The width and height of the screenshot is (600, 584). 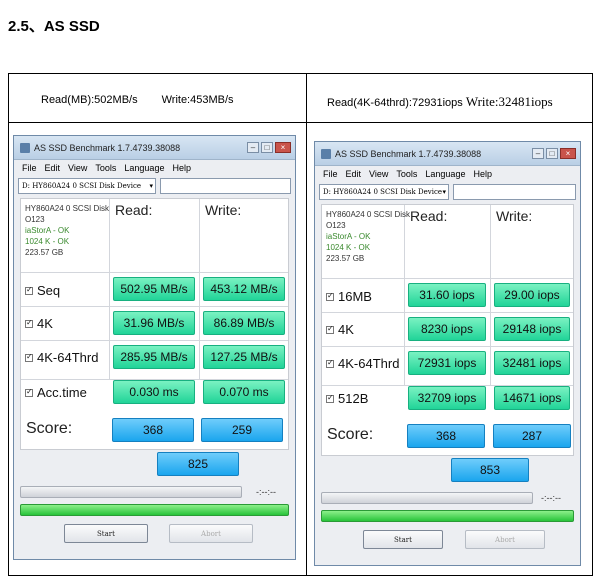 What do you see at coordinates (300, 122) in the screenshot?
I see `row-divider` at bounding box center [300, 122].